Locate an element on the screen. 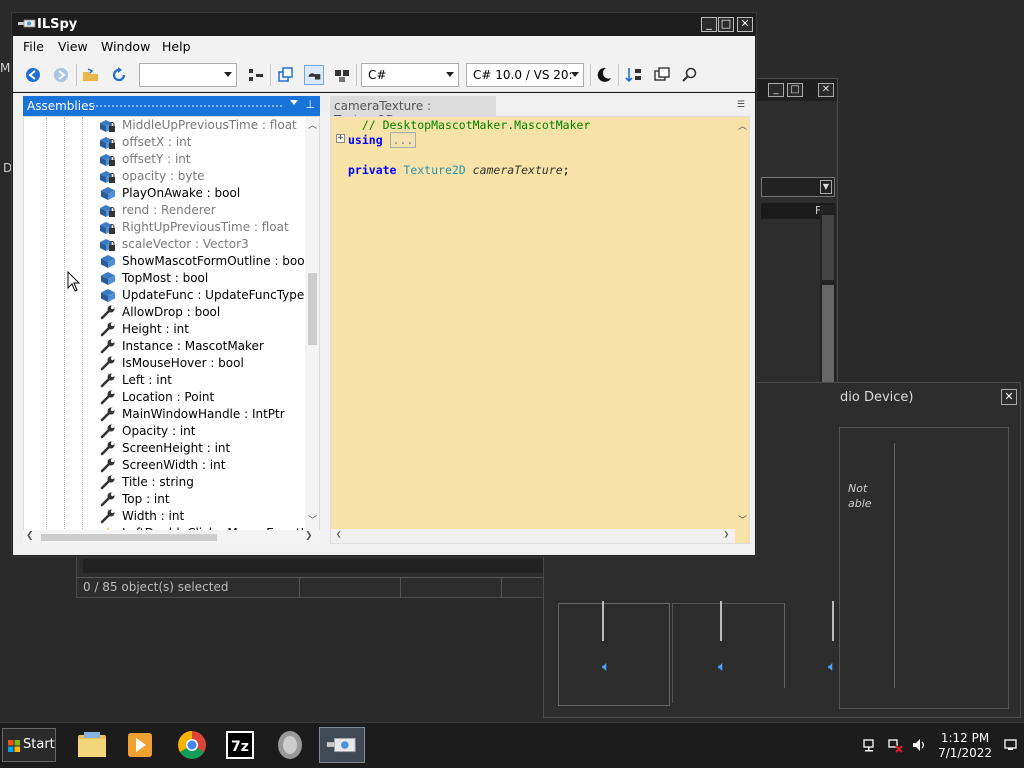  bg-maximize-button: □ is located at coordinates (795, 90).